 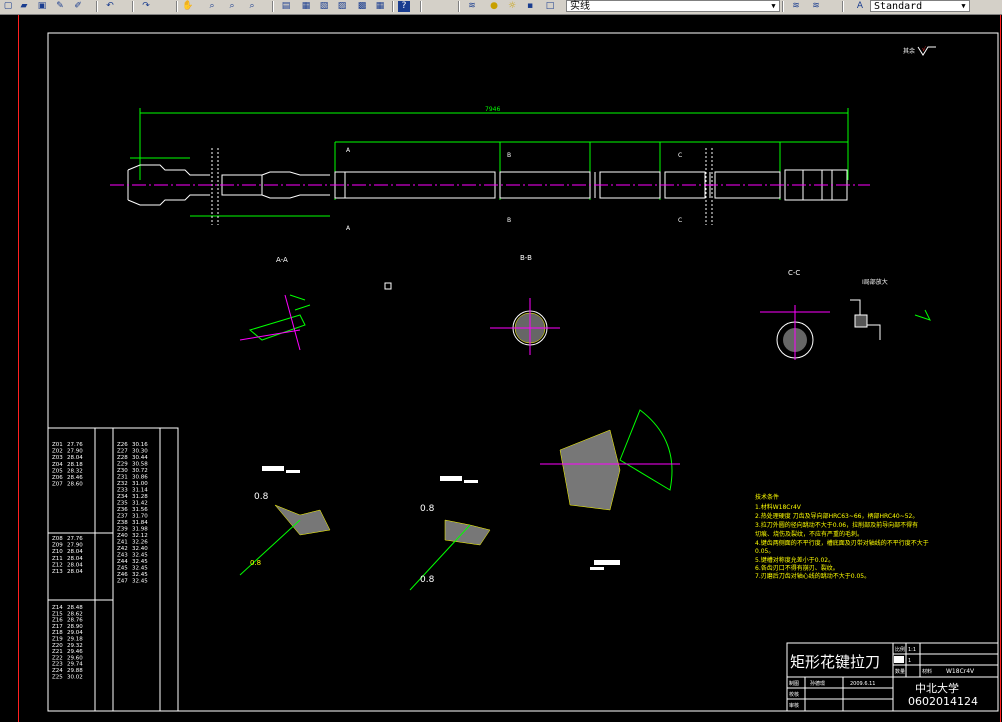 What do you see at coordinates (57, 458) in the screenshot?
I see `tooth-table-cell: Z03` at bounding box center [57, 458].